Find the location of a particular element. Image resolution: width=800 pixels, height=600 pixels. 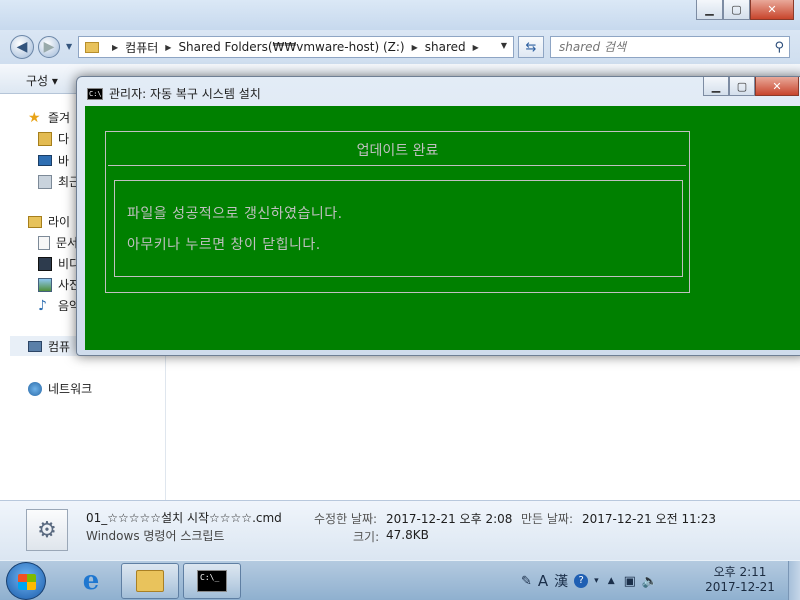

nav-recent: 최근 is located at coordinates (59, 181).